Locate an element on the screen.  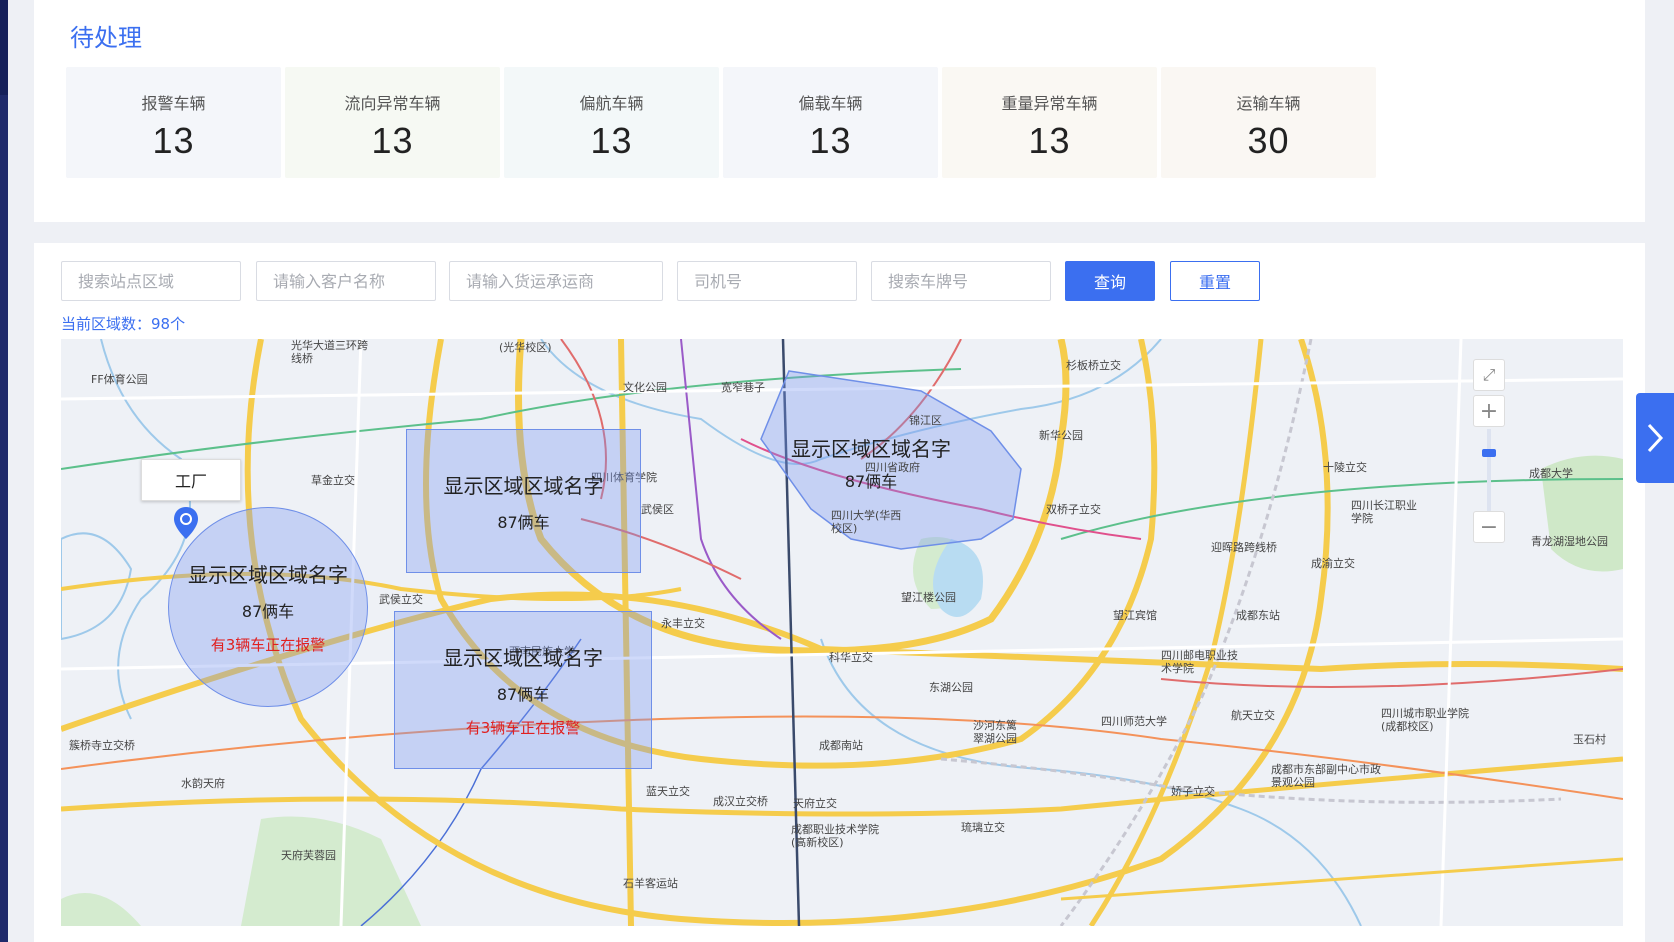
map-region-polygon: 显示区域区域名字 87俩车 is located at coordinates (871, 462).